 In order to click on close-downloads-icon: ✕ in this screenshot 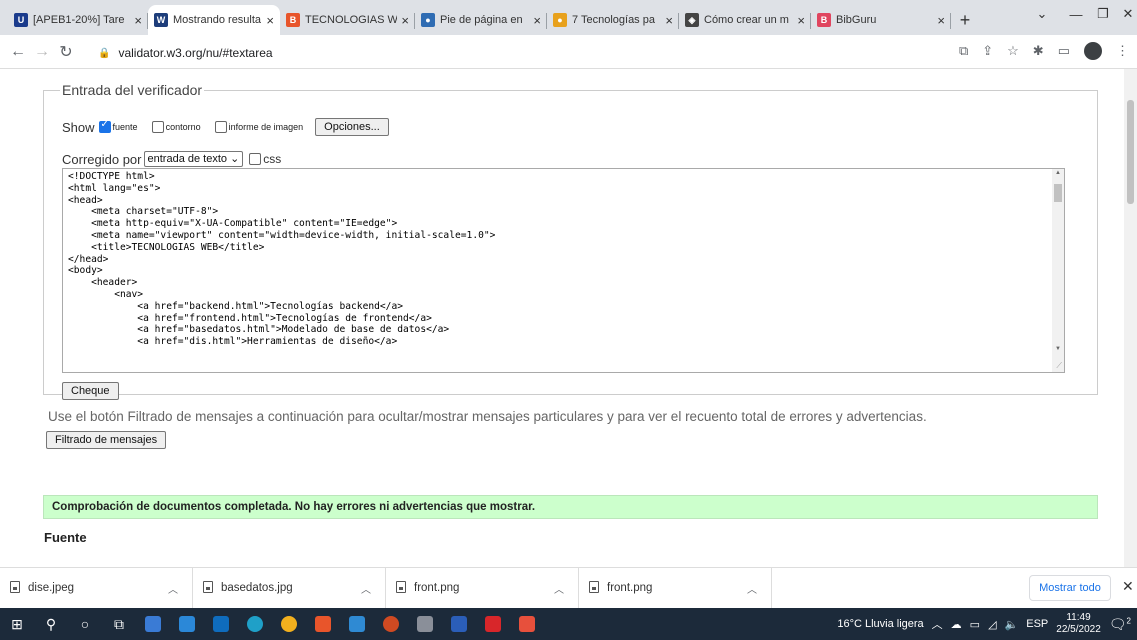, I will do `click(1128, 586)`.